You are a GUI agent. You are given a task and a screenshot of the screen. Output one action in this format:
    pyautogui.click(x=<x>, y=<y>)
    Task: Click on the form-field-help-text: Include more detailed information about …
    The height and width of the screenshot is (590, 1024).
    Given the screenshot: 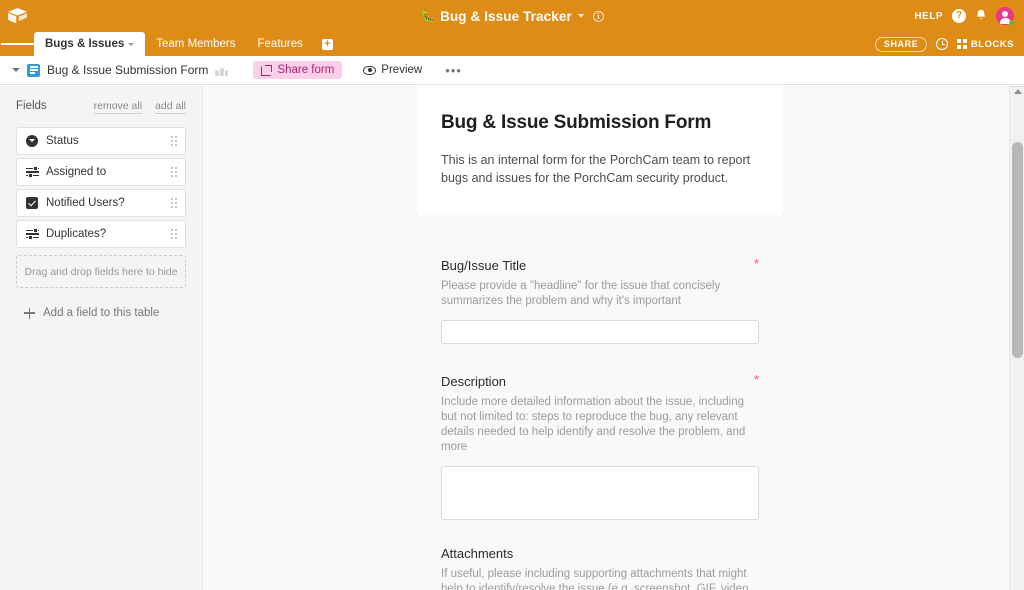 What is the action you would take?
    pyautogui.click(x=593, y=424)
    